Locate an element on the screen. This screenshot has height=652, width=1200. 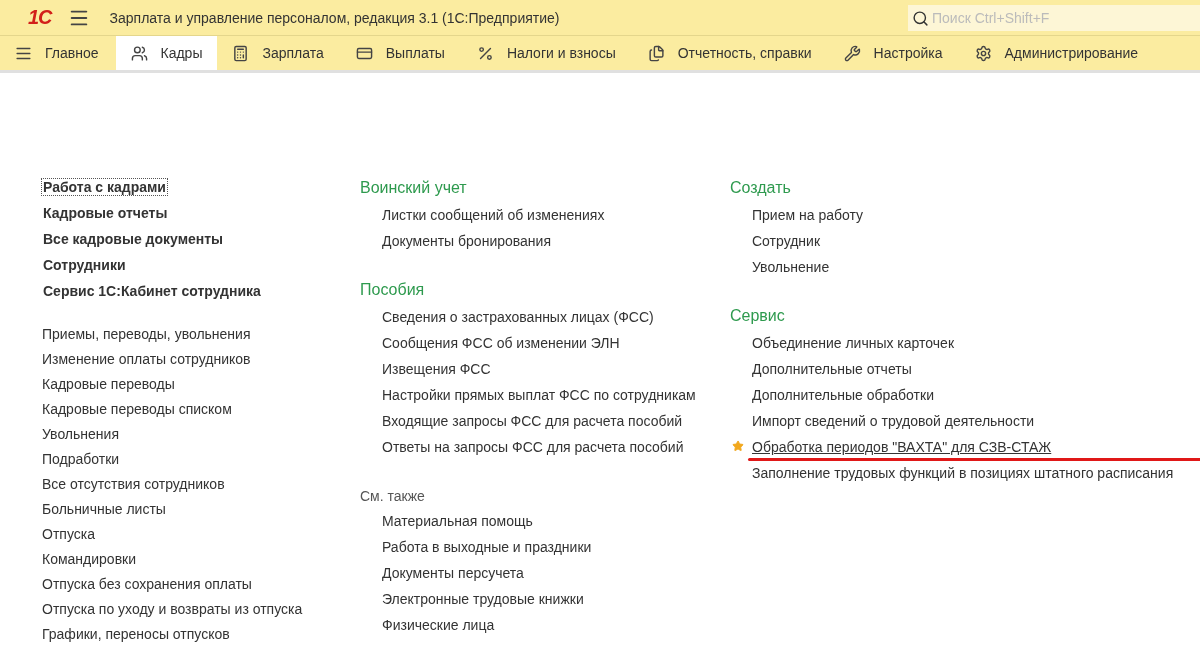
nav-link: Графики, переносы отпусков is located at coordinates (136, 634).